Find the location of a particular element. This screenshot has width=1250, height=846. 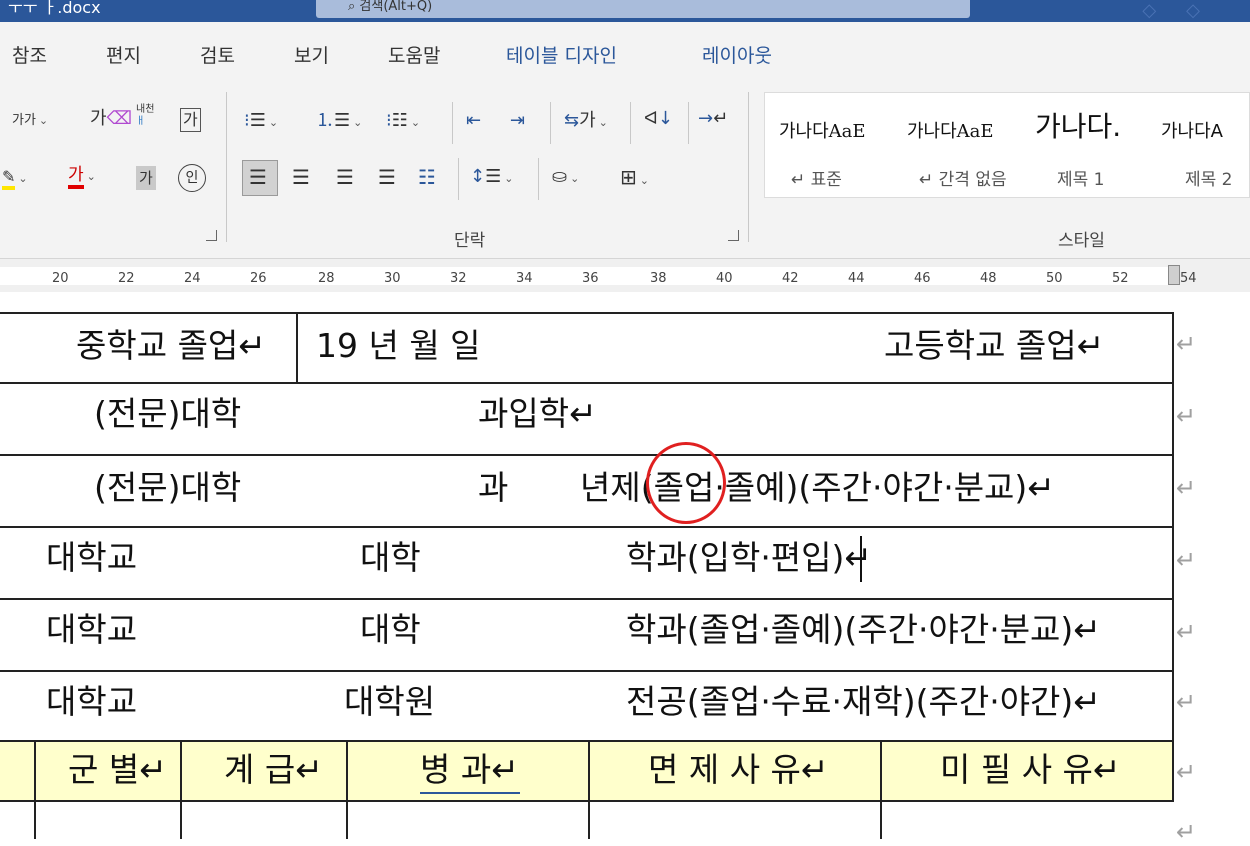

header-cell: 병 과↵ is located at coordinates (469, 770).